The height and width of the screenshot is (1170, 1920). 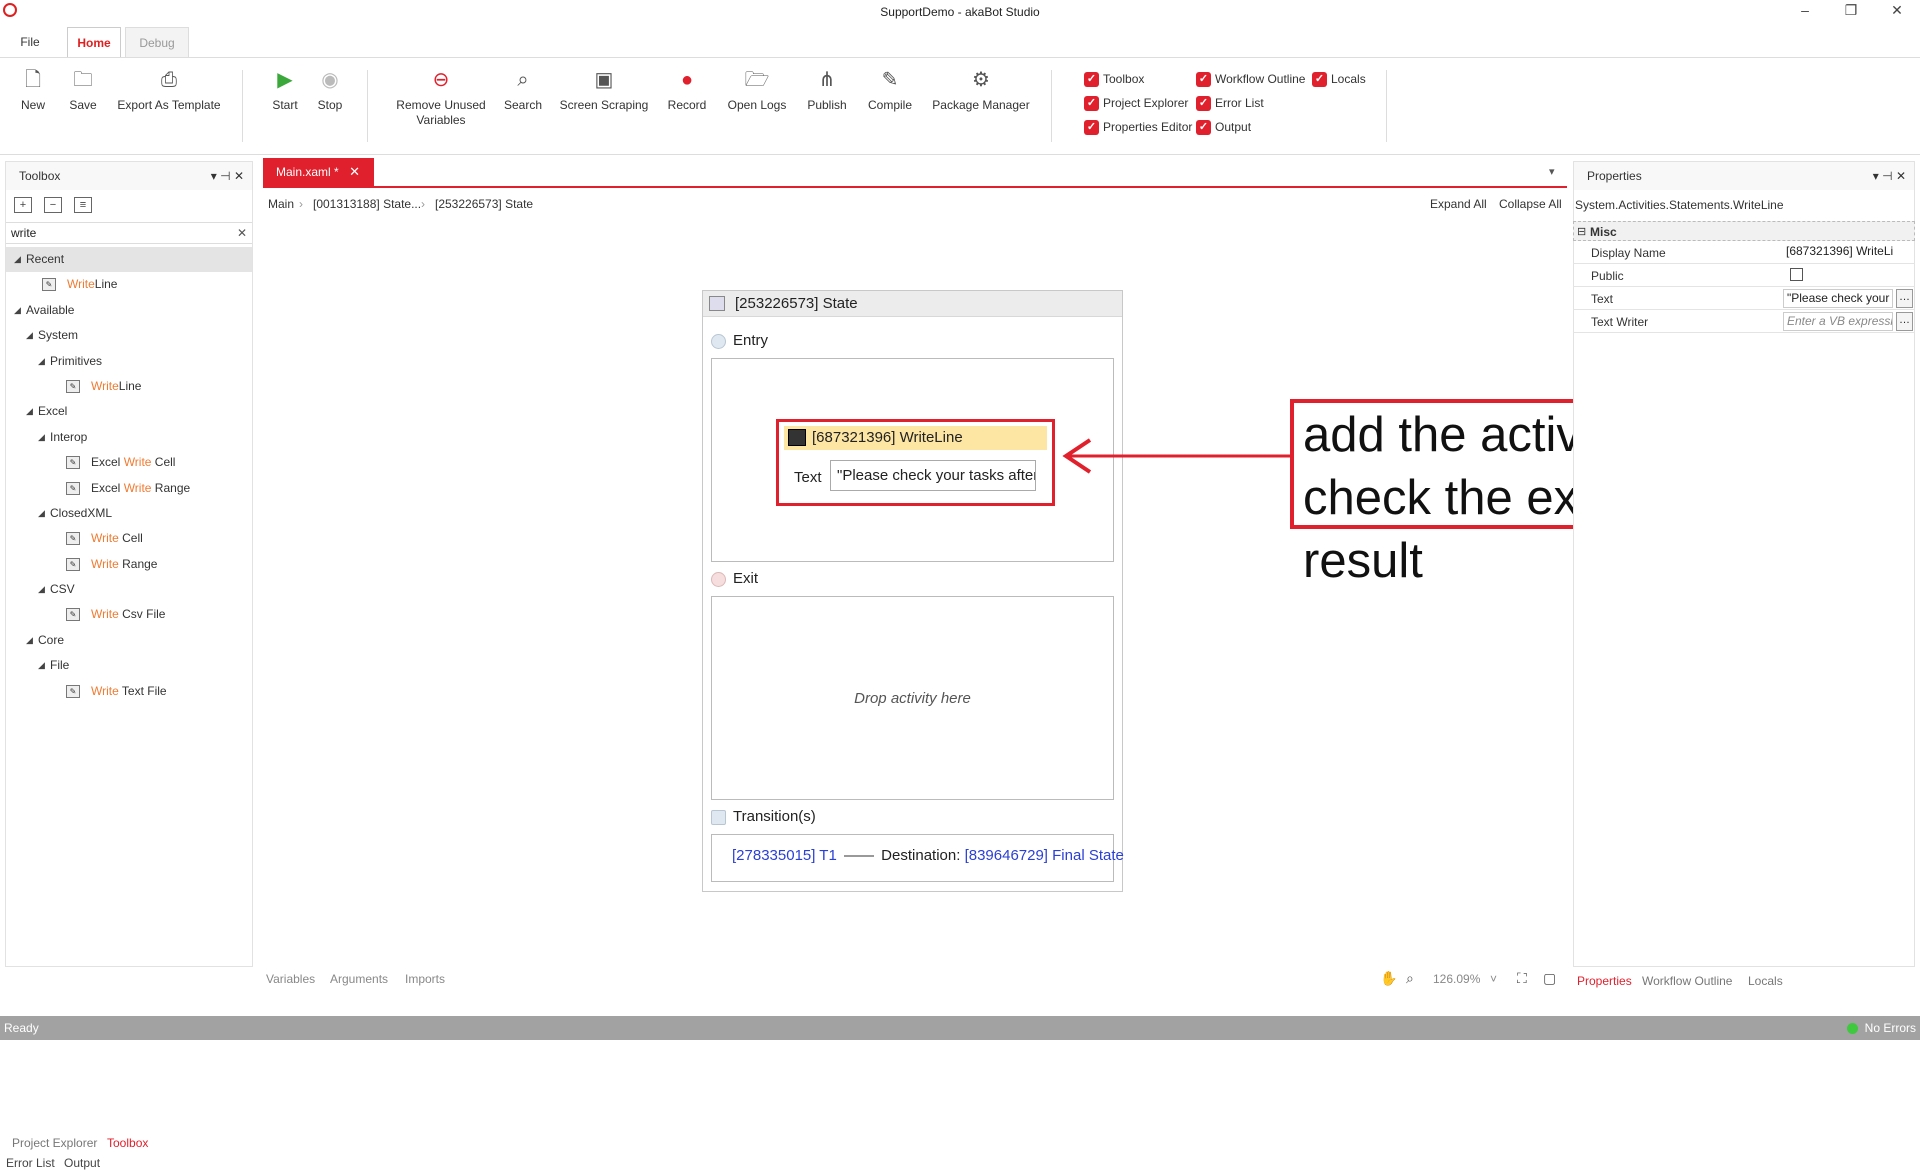 What do you see at coordinates (1604, 981) in the screenshot?
I see `tab-properties: Properties` at bounding box center [1604, 981].